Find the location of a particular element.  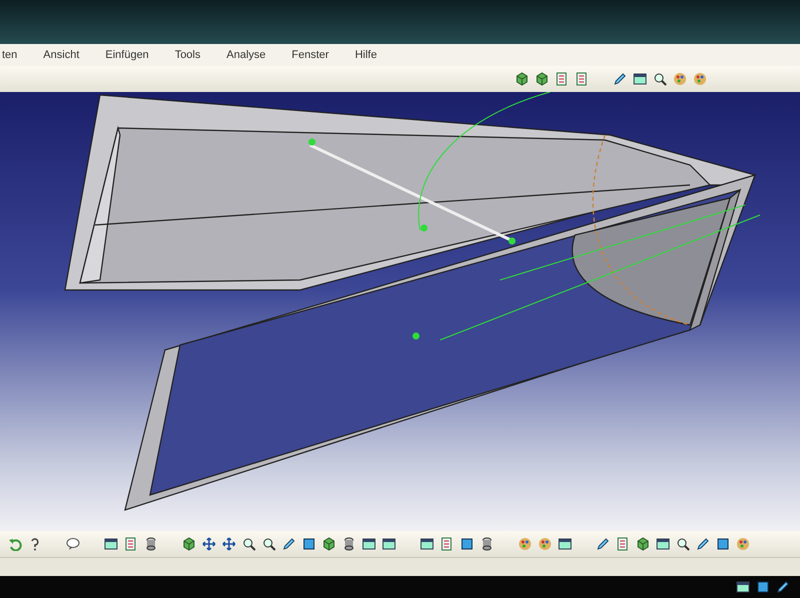

menu-item: ten is located at coordinates (10, 55).